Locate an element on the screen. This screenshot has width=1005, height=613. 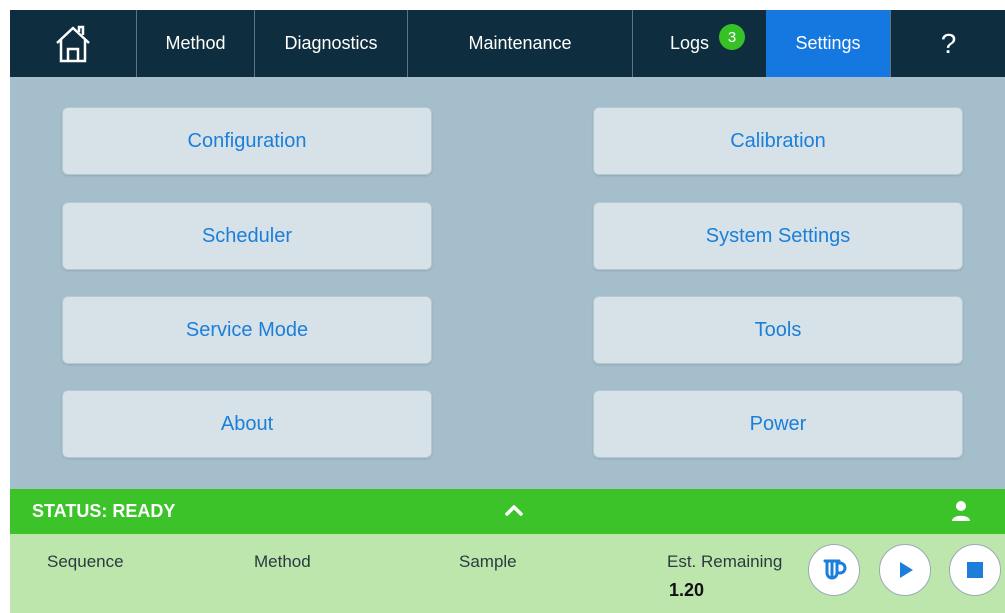
about-button: About is located at coordinates (247, 424).